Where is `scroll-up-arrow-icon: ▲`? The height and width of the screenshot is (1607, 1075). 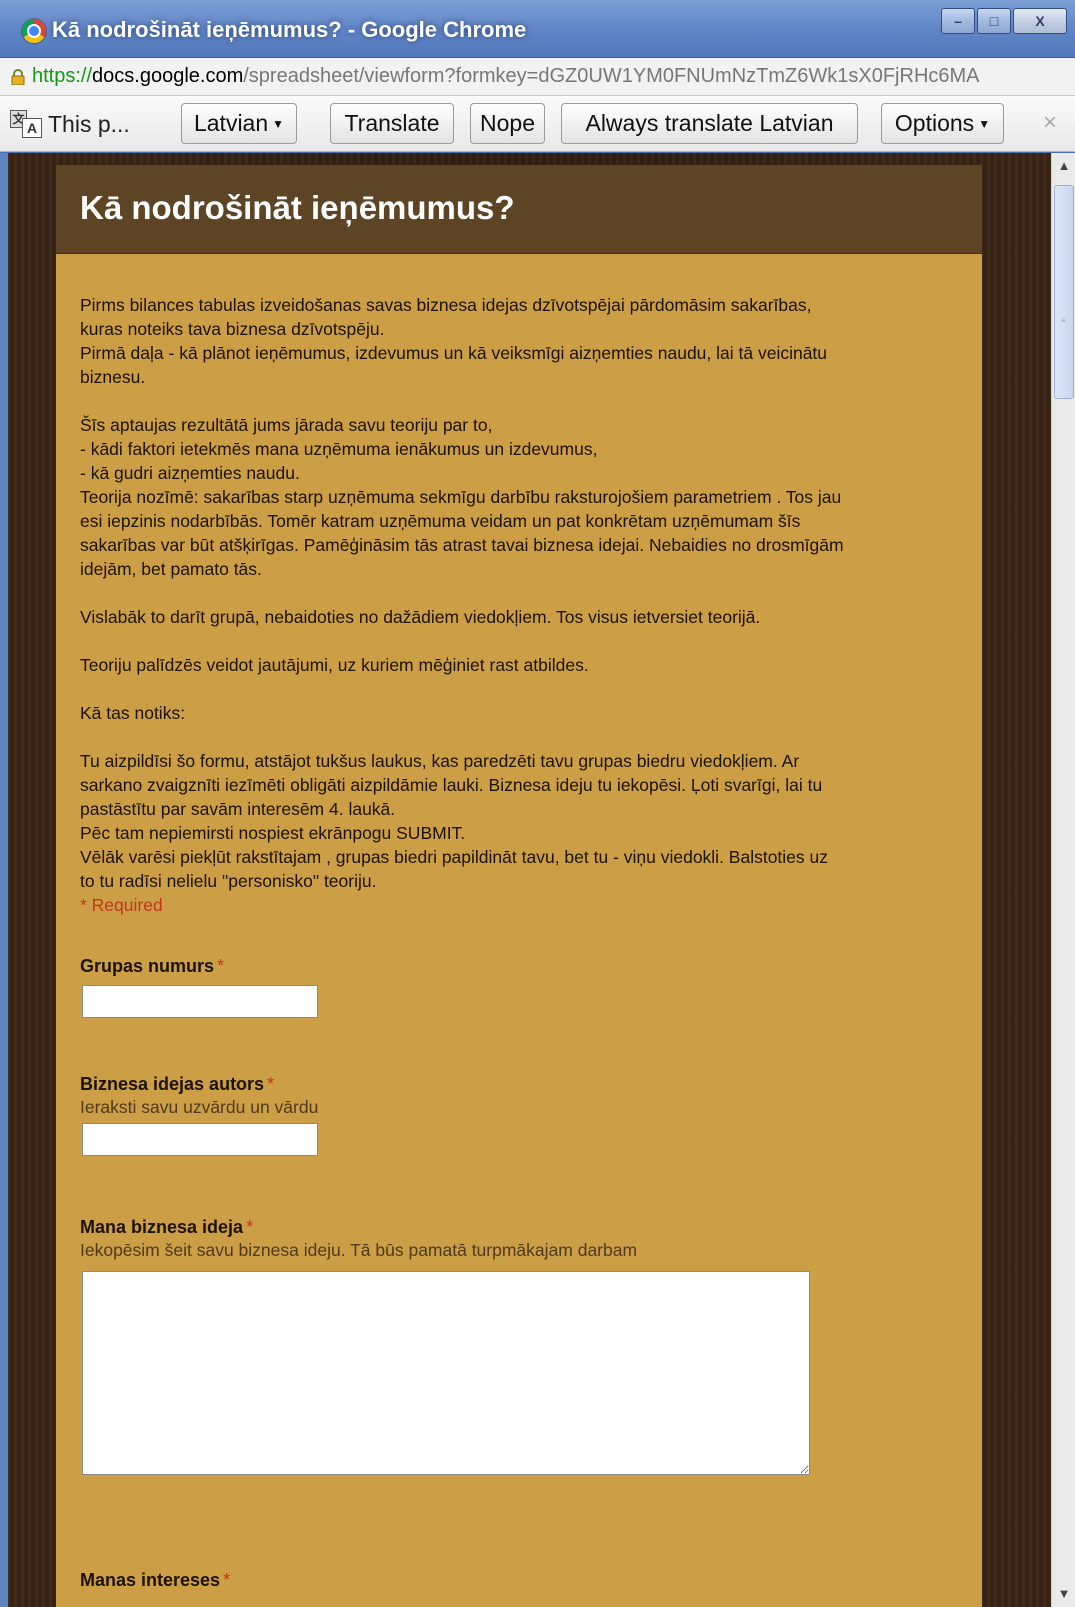
scroll-up-arrow-icon: ▲ is located at coordinates (1064, 166).